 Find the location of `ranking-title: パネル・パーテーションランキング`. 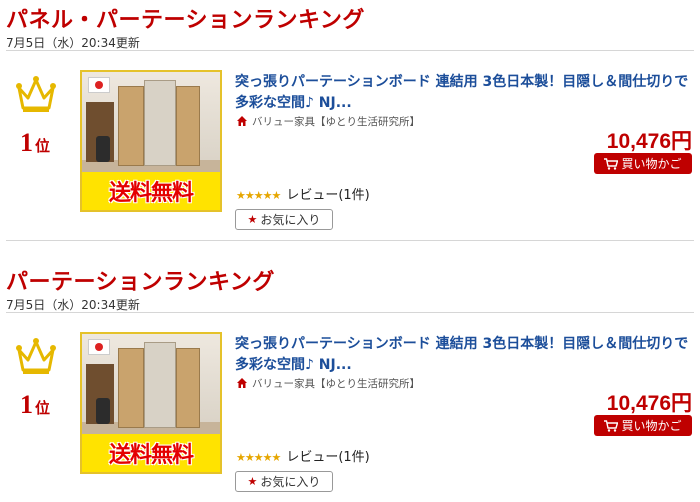

ranking-title: パネル・パーテーションランキング is located at coordinates (185, 18).